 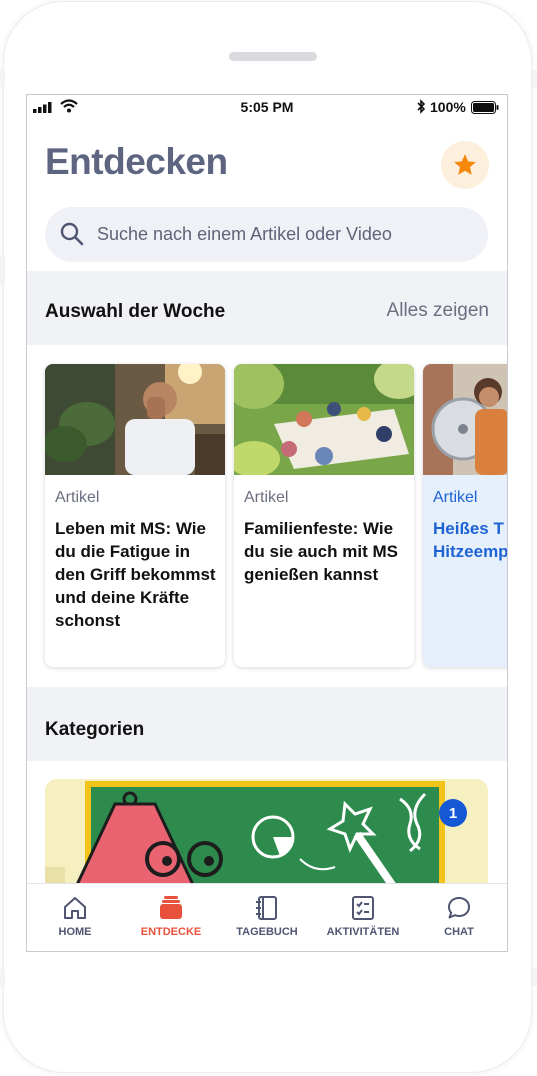 I want to click on tab-label: CHAT, so click(x=459, y=932).